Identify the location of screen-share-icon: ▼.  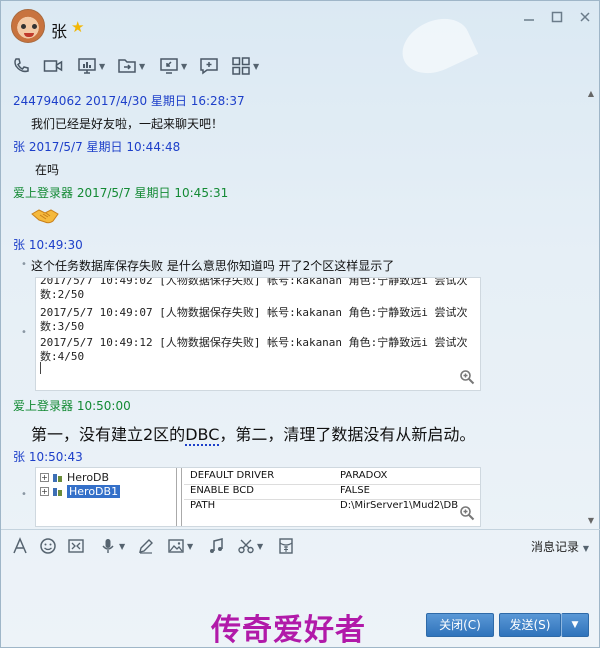
(91, 66).